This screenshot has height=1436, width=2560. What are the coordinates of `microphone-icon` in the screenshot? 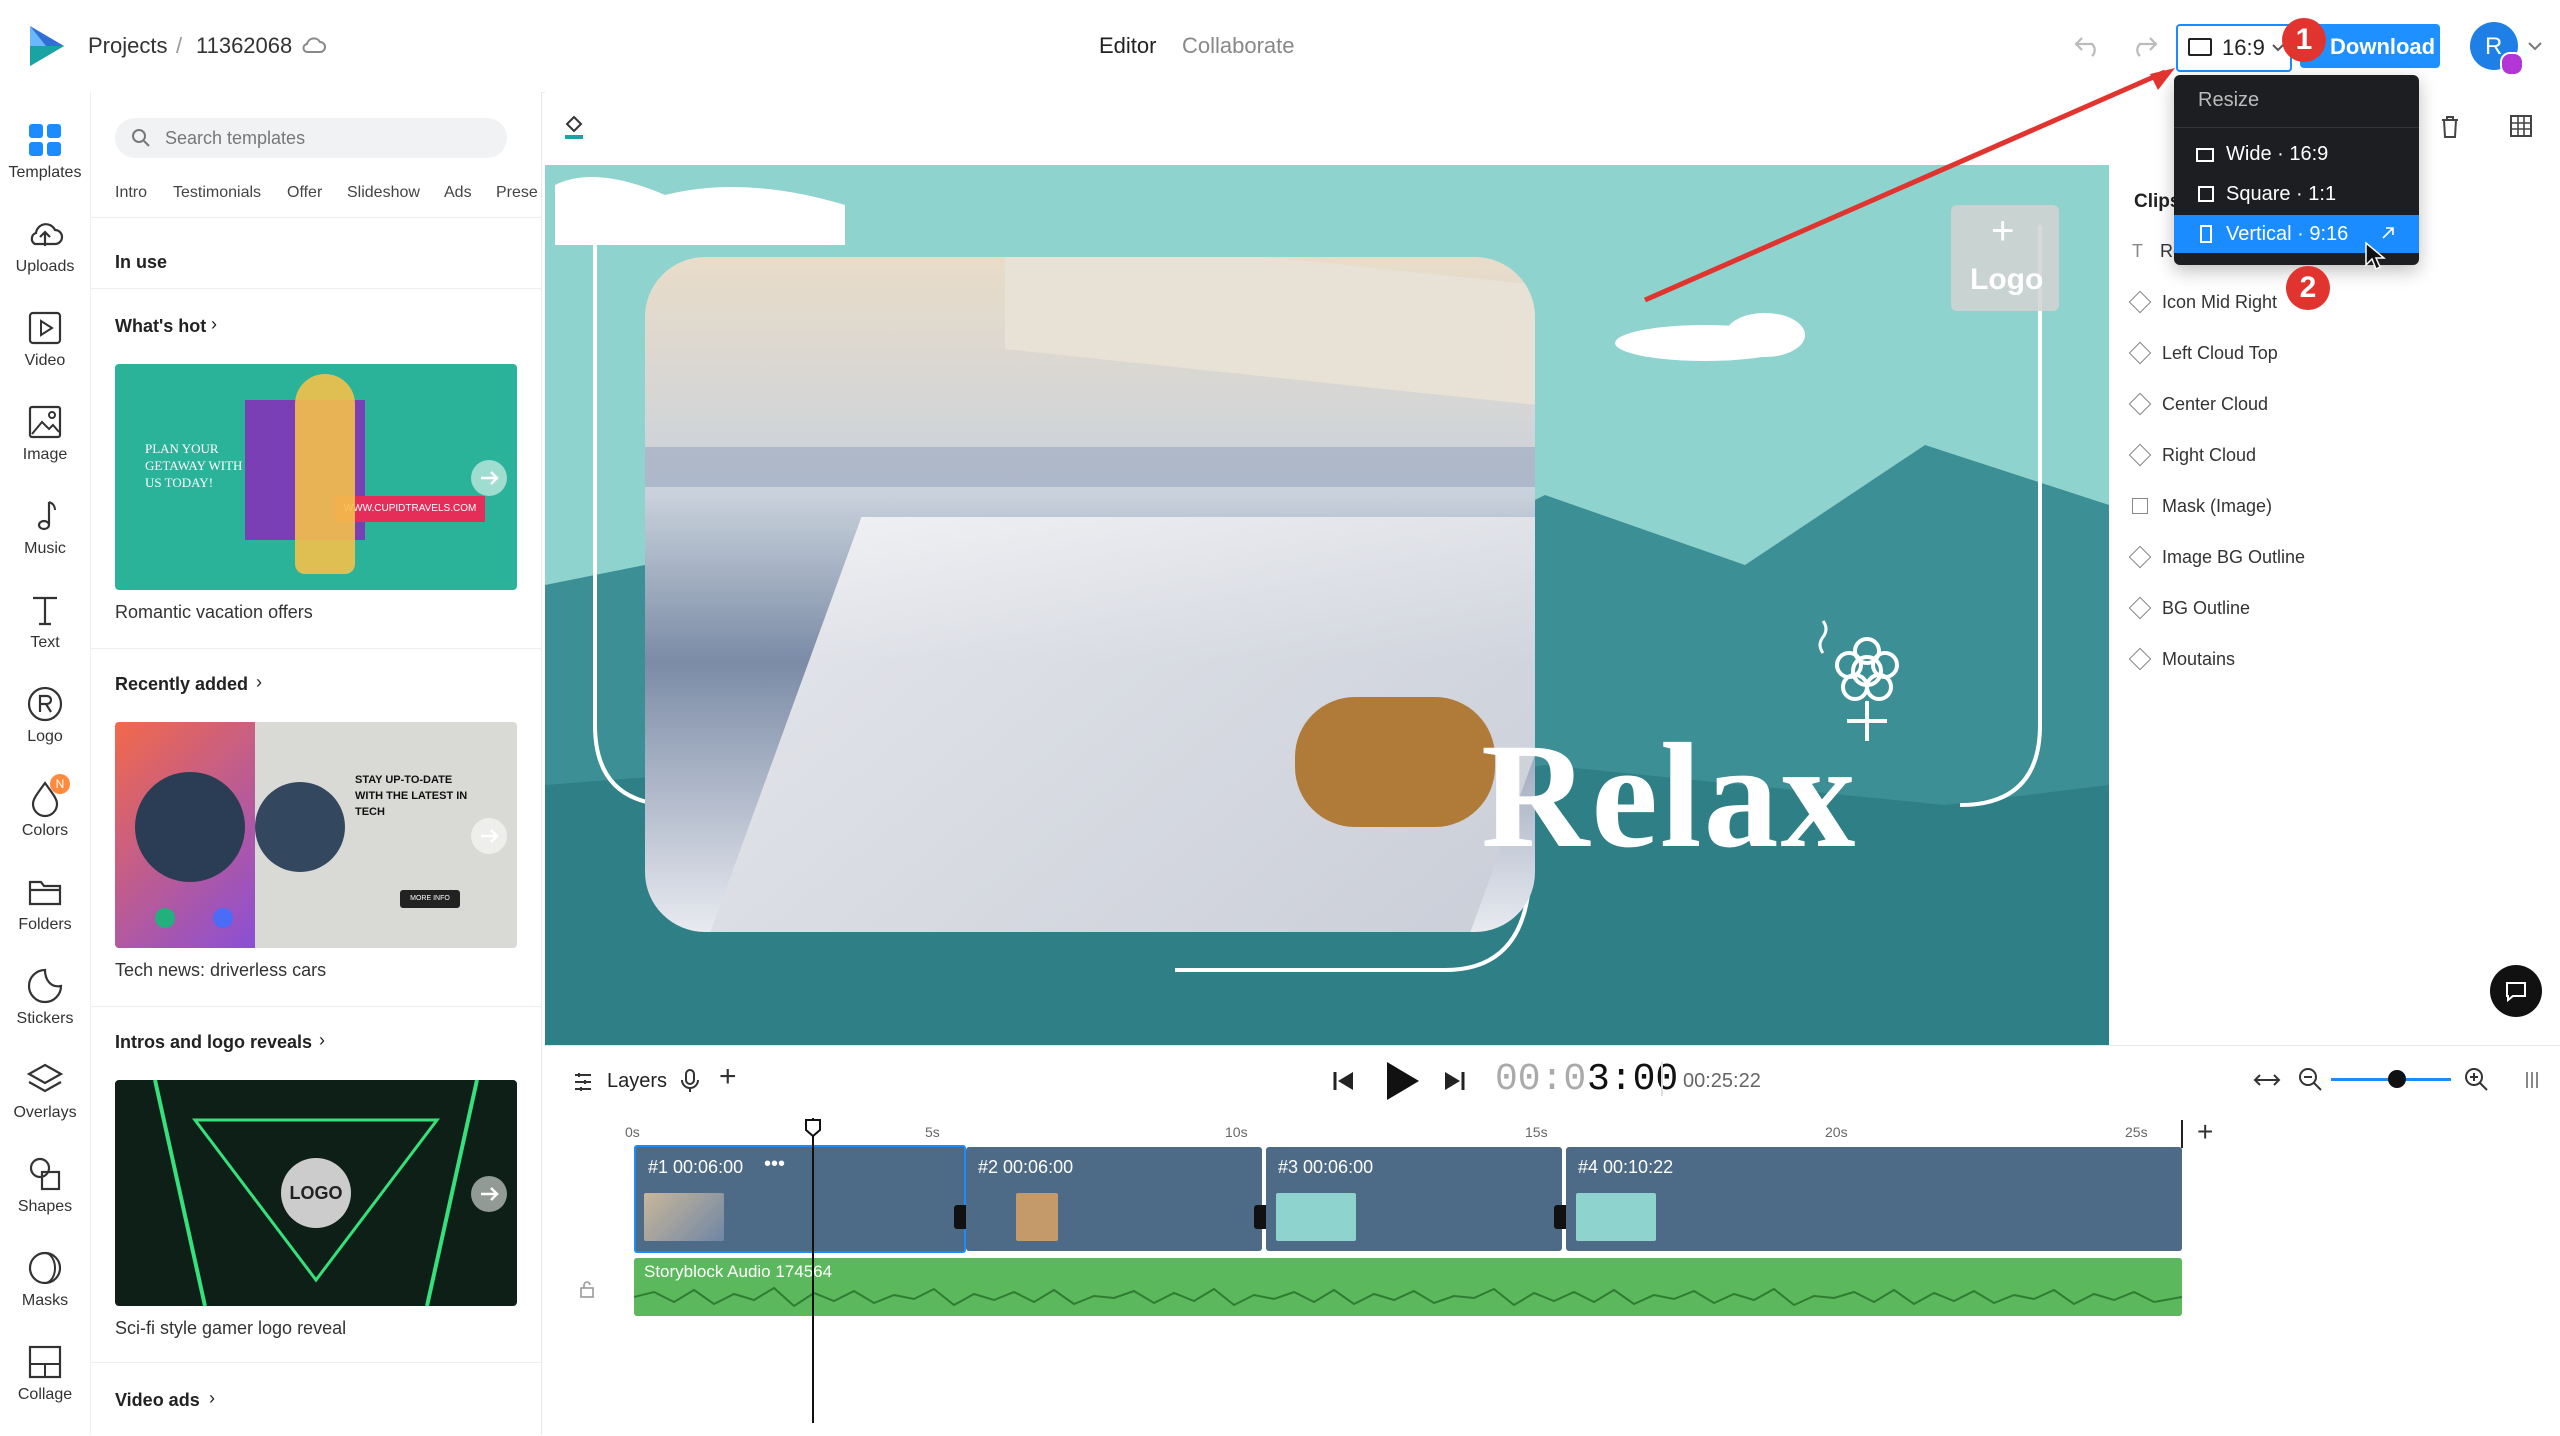 It's located at (690, 1081).